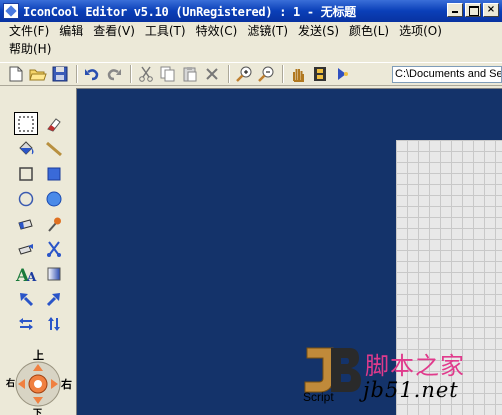  I want to click on flip-vertical-icon, so click(54, 323).